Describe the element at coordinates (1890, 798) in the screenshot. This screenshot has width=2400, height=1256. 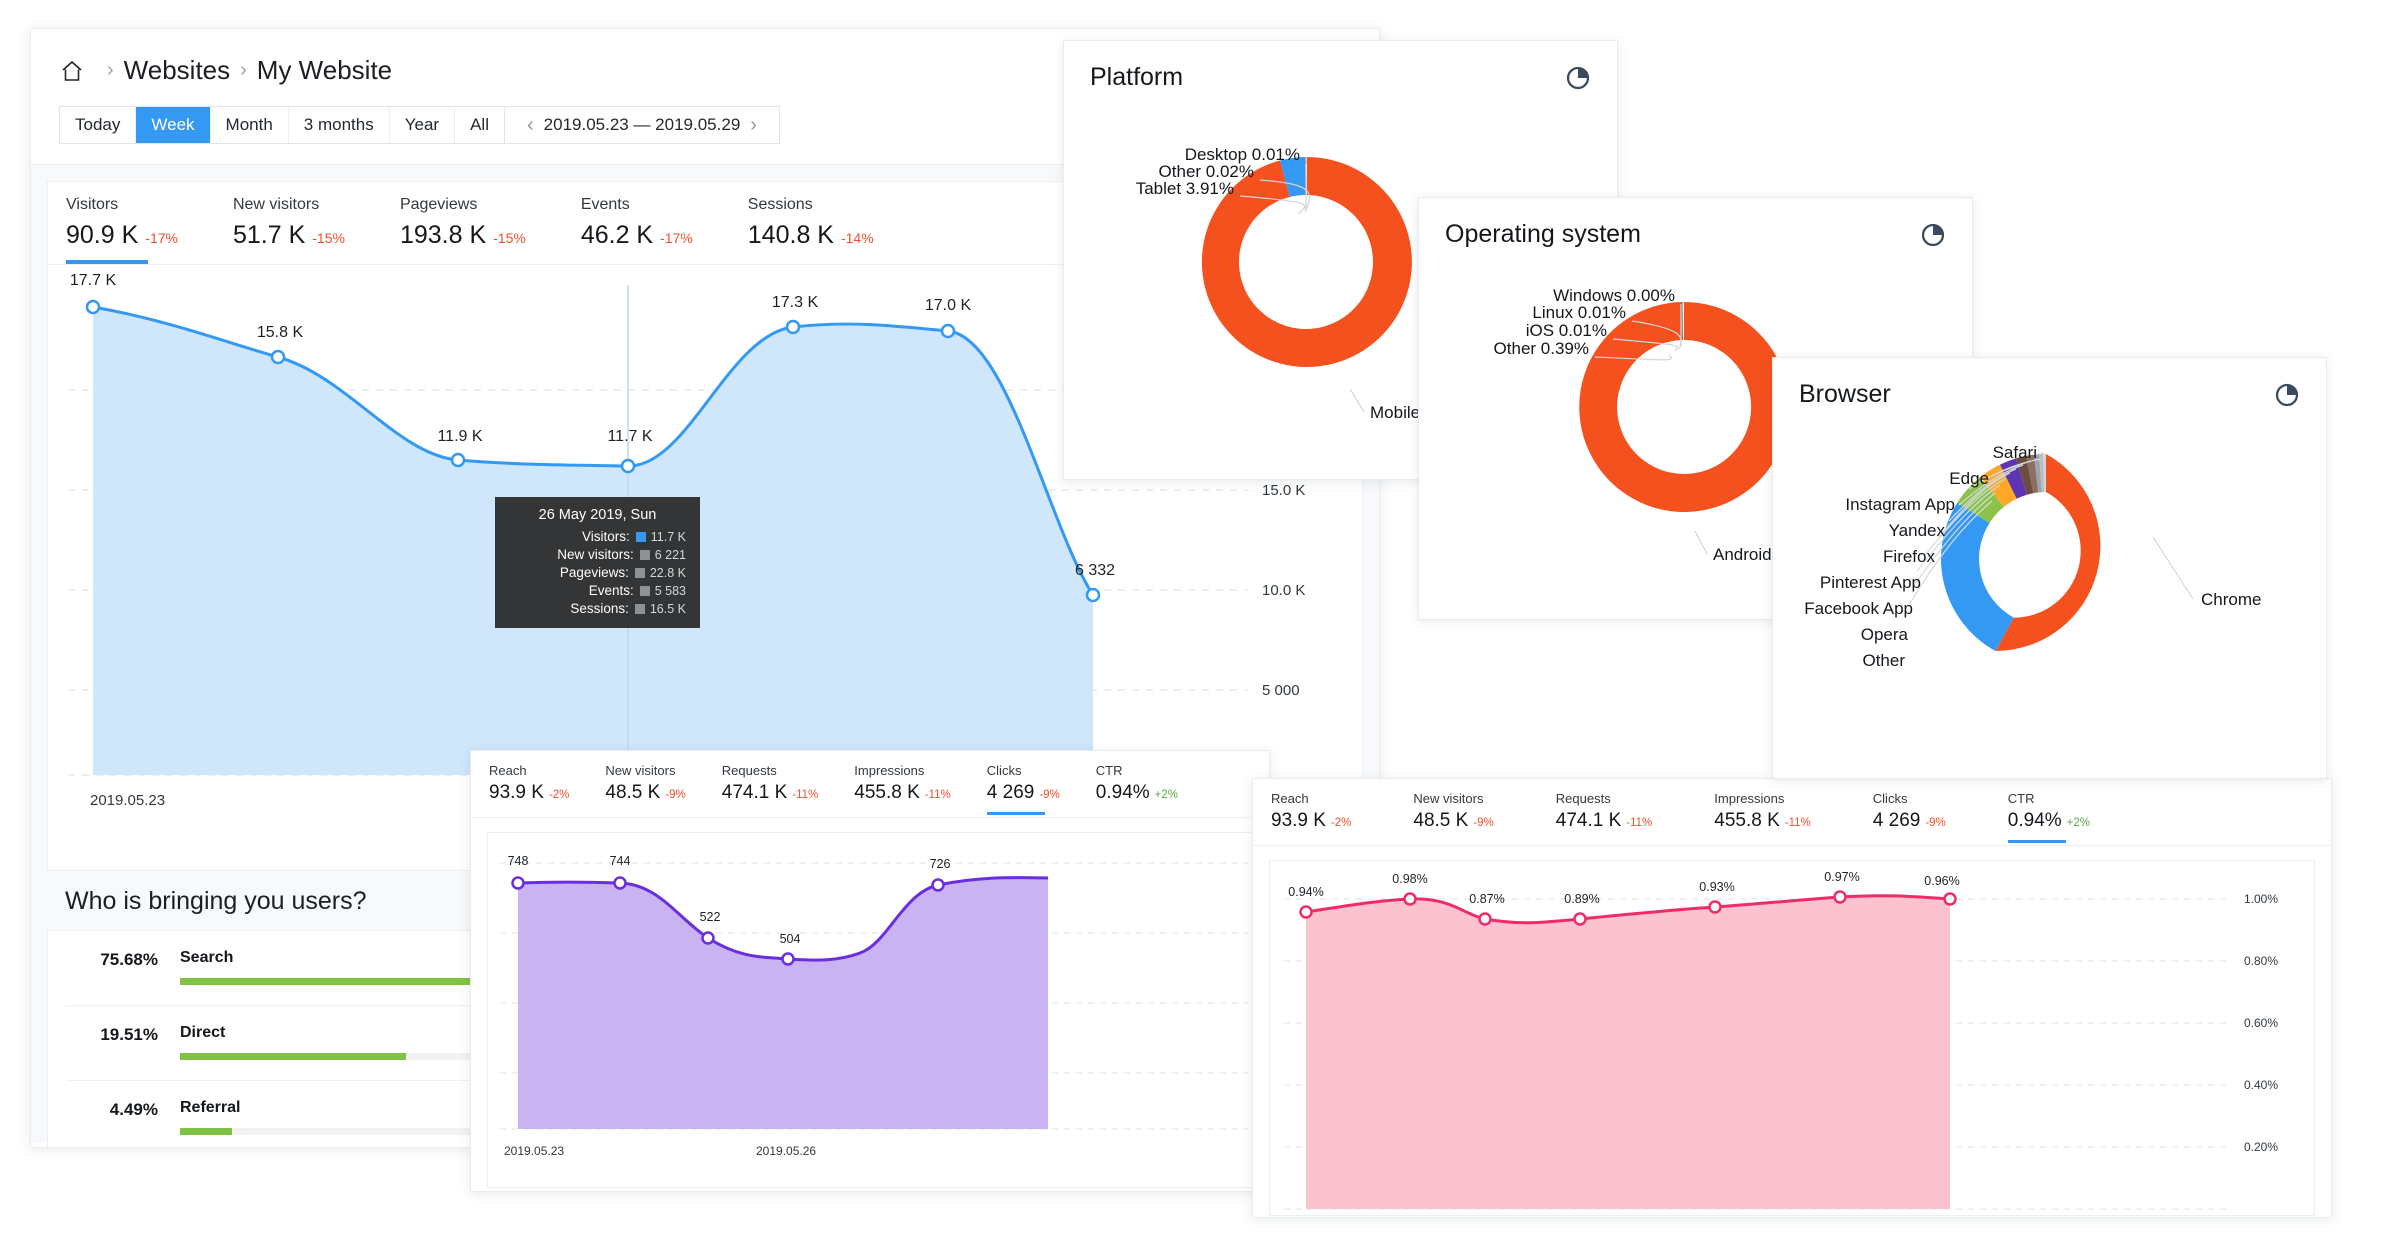
I see `metric-clicks-label: Clicks` at that location.